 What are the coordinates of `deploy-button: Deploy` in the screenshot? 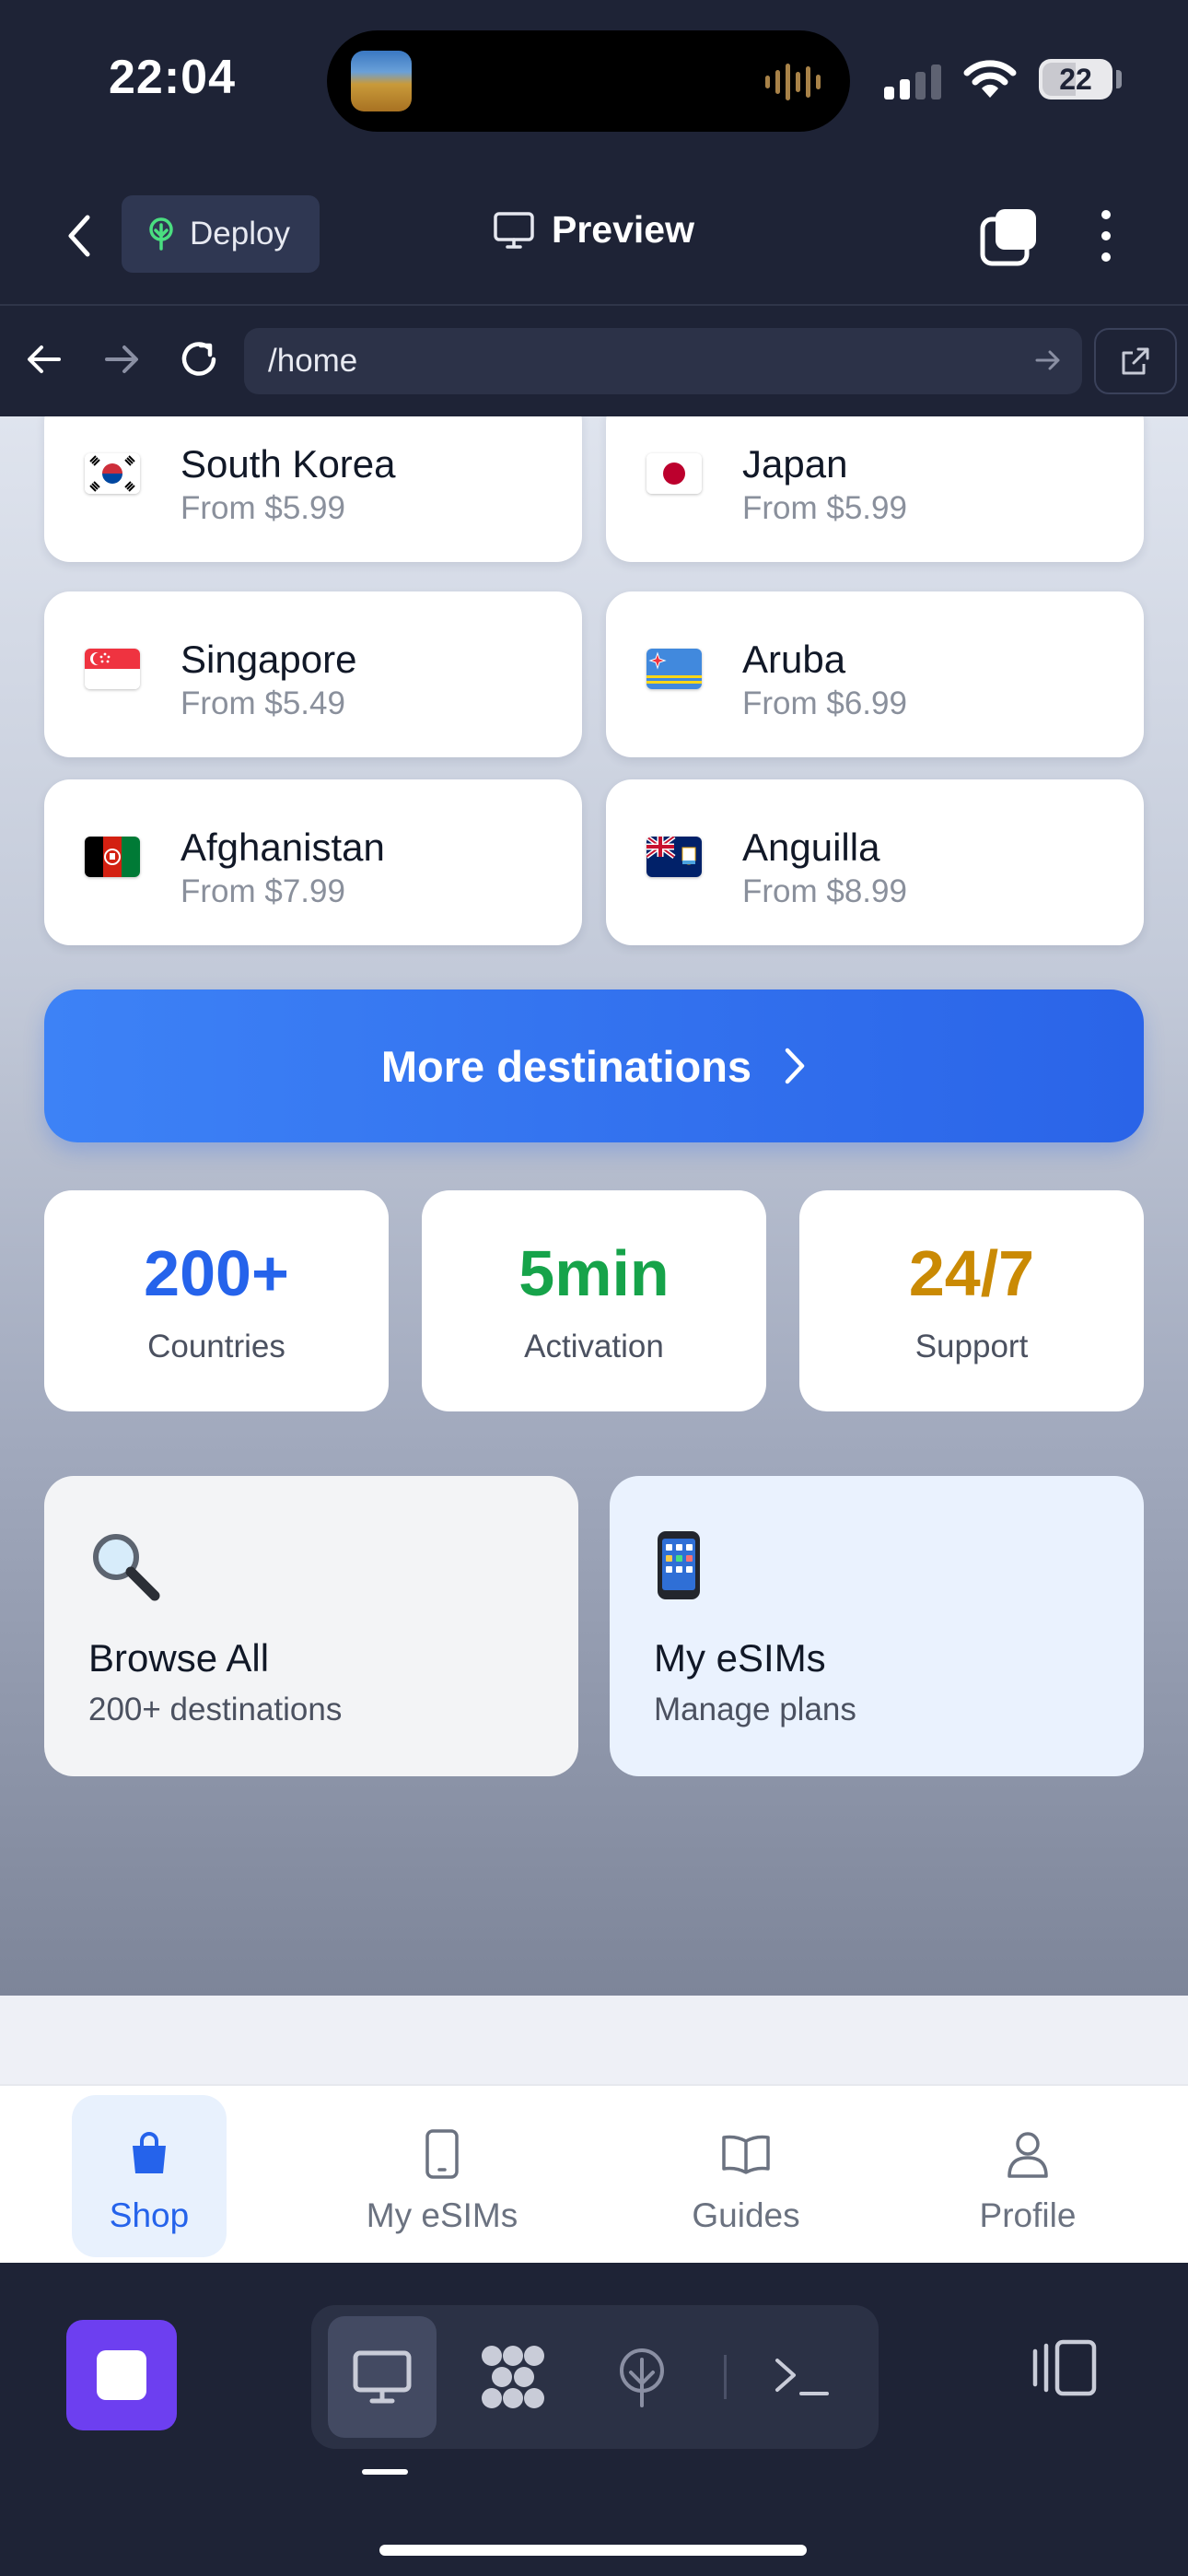 It's located at (221, 234).